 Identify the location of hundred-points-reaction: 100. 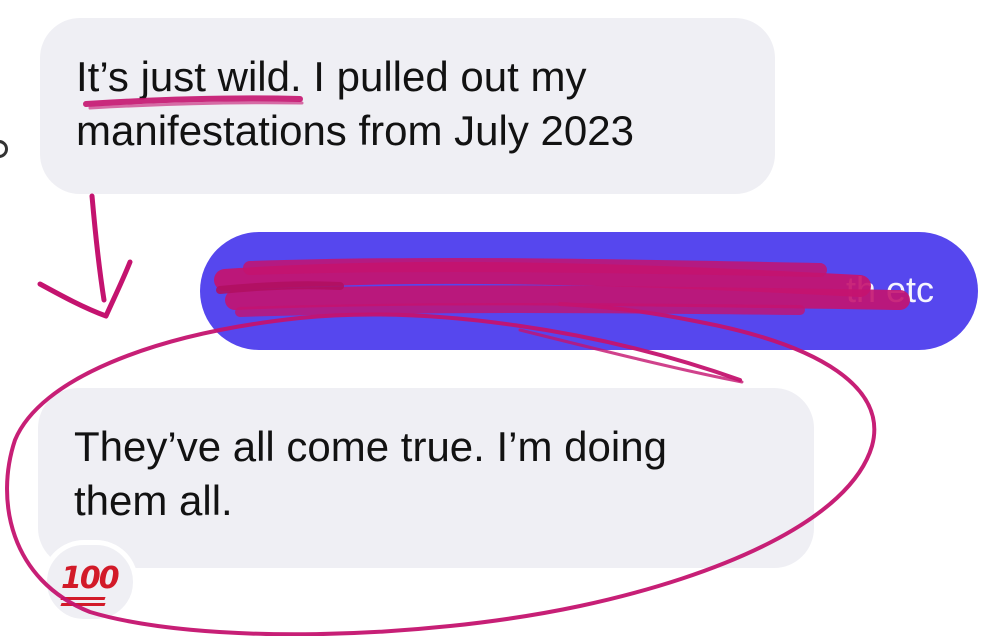
(90, 582).